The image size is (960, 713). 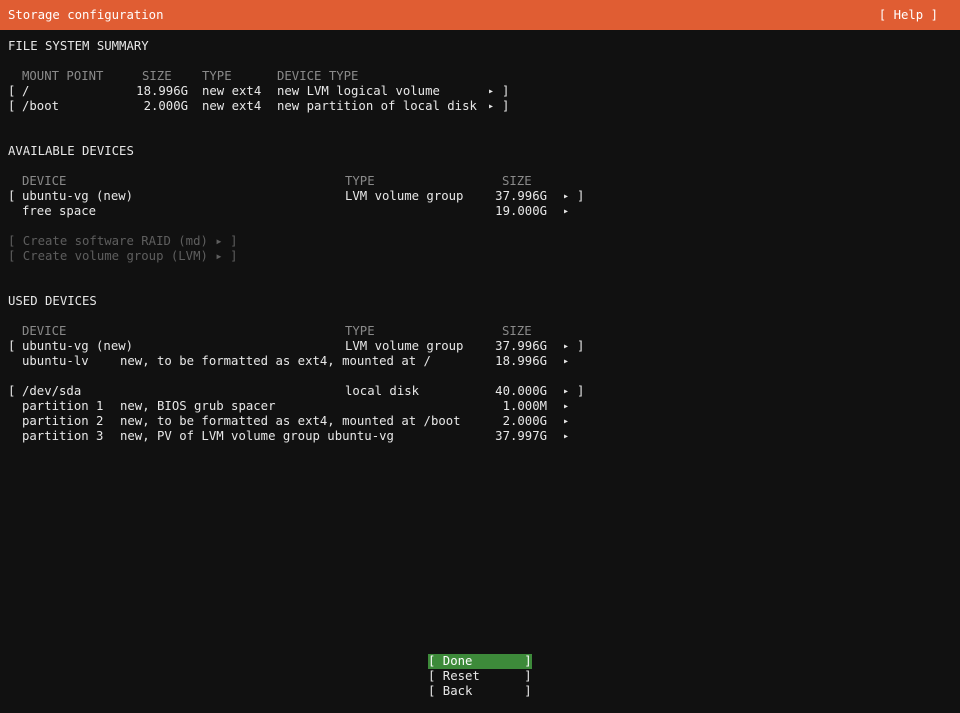 I want to click on create-volume-group-button: [ Create volume group (LVM) ▸ ], so click(x=123, y=256).